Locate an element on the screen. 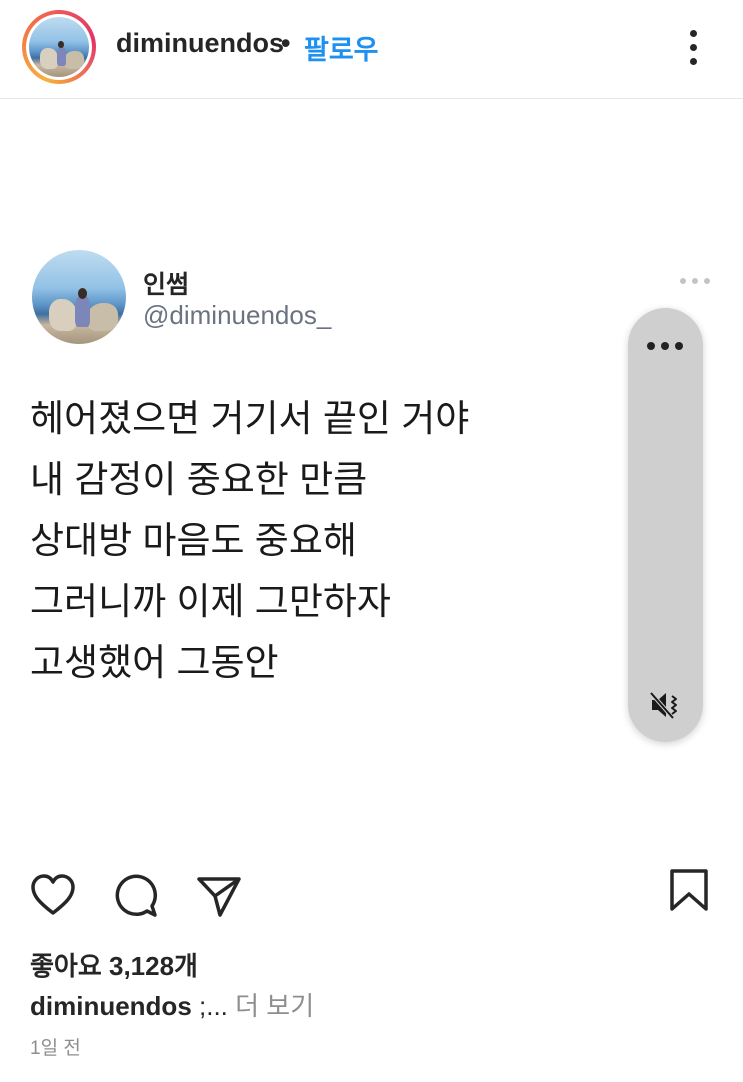 Image resolution: width=743 pixels, height=1082 pixels. tweet-more-icon is located at coordinates (695, 282).